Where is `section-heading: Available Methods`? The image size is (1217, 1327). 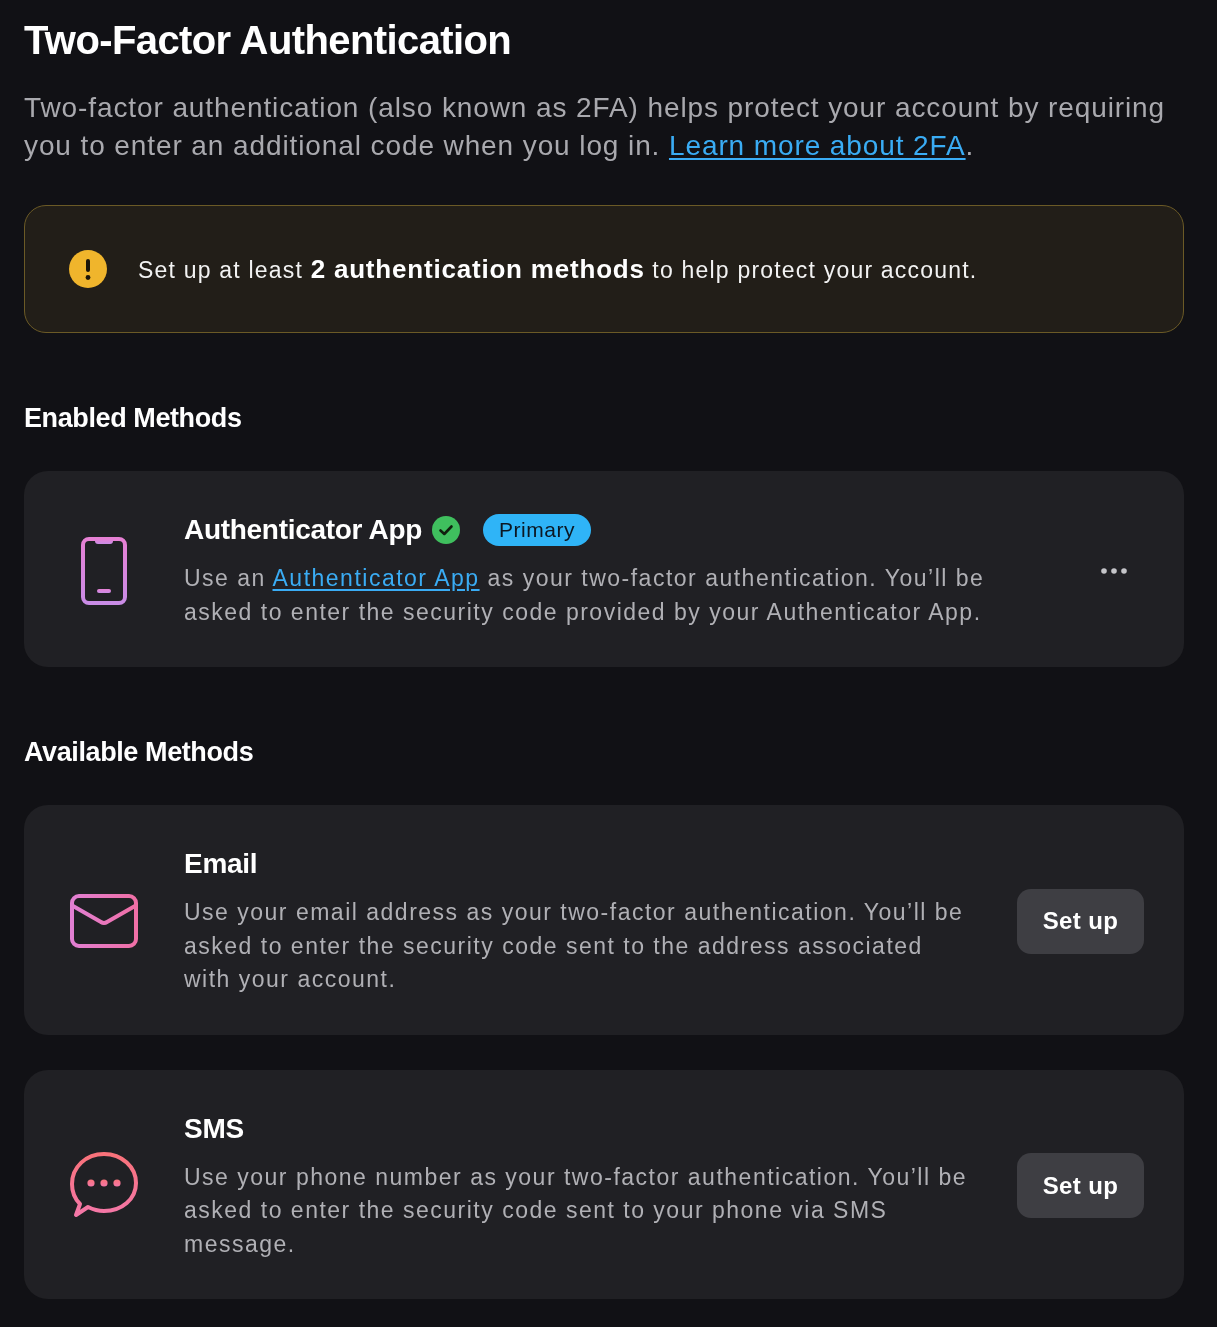 section-heading: Available Methods is located at coordinates (139, 752).